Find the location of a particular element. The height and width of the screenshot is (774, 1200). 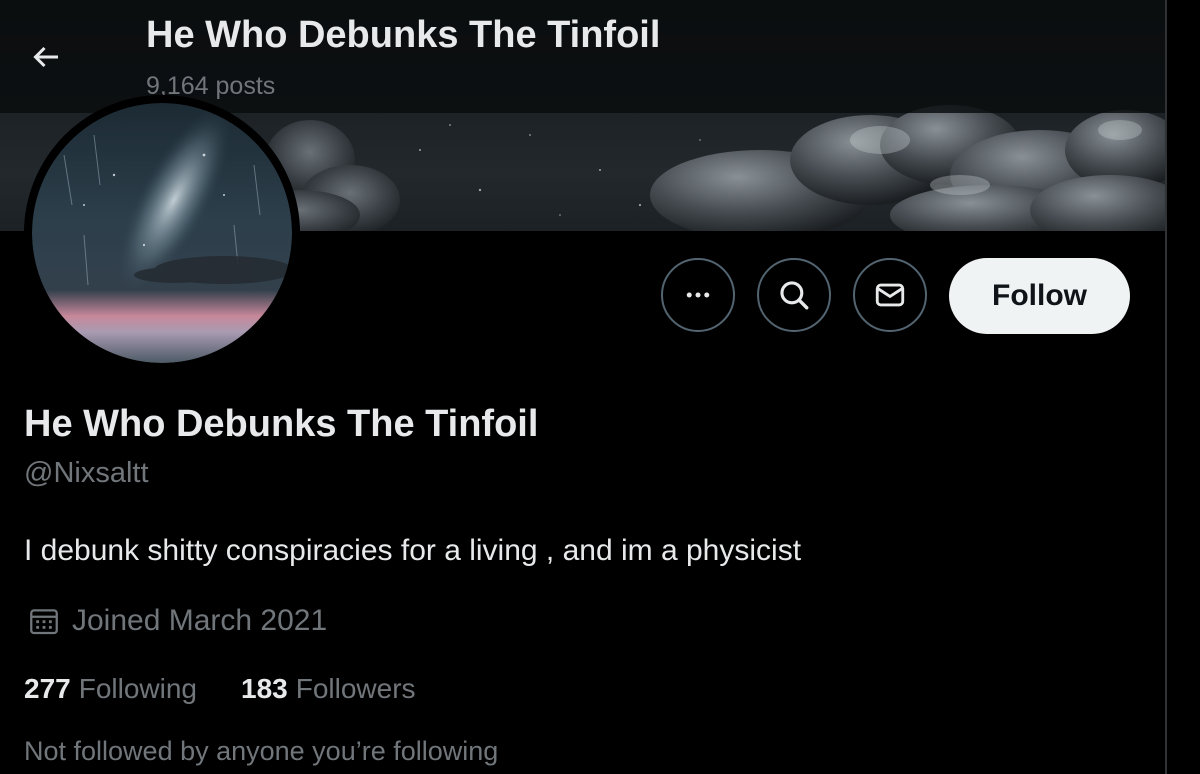

follow-button: Follow is located at coordinates (1039, 296).